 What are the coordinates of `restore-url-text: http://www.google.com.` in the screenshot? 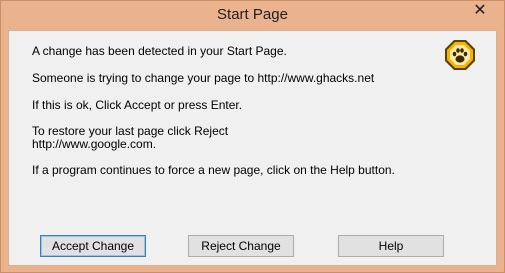 It's located at (94, 144).